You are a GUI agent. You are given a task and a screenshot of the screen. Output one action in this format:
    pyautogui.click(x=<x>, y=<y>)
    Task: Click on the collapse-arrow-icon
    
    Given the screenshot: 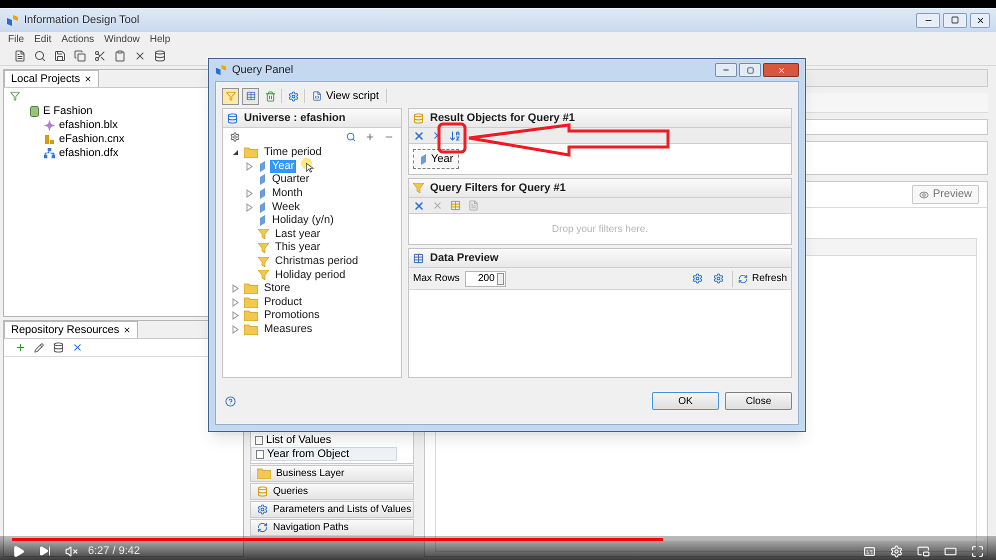 What is the action you would take?
    pyautogui.click(x=235, y=153)
    